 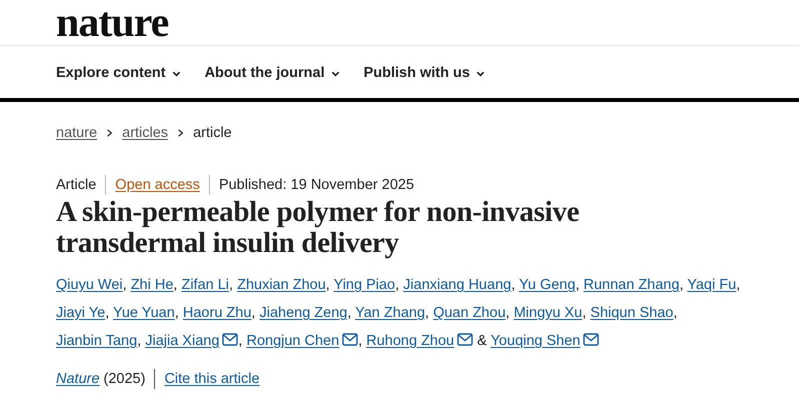 What do you see at coordinates (97, 341) in the screenshot?
I see `author-link: Jianbin Tang` at bounding box center [97, 341].